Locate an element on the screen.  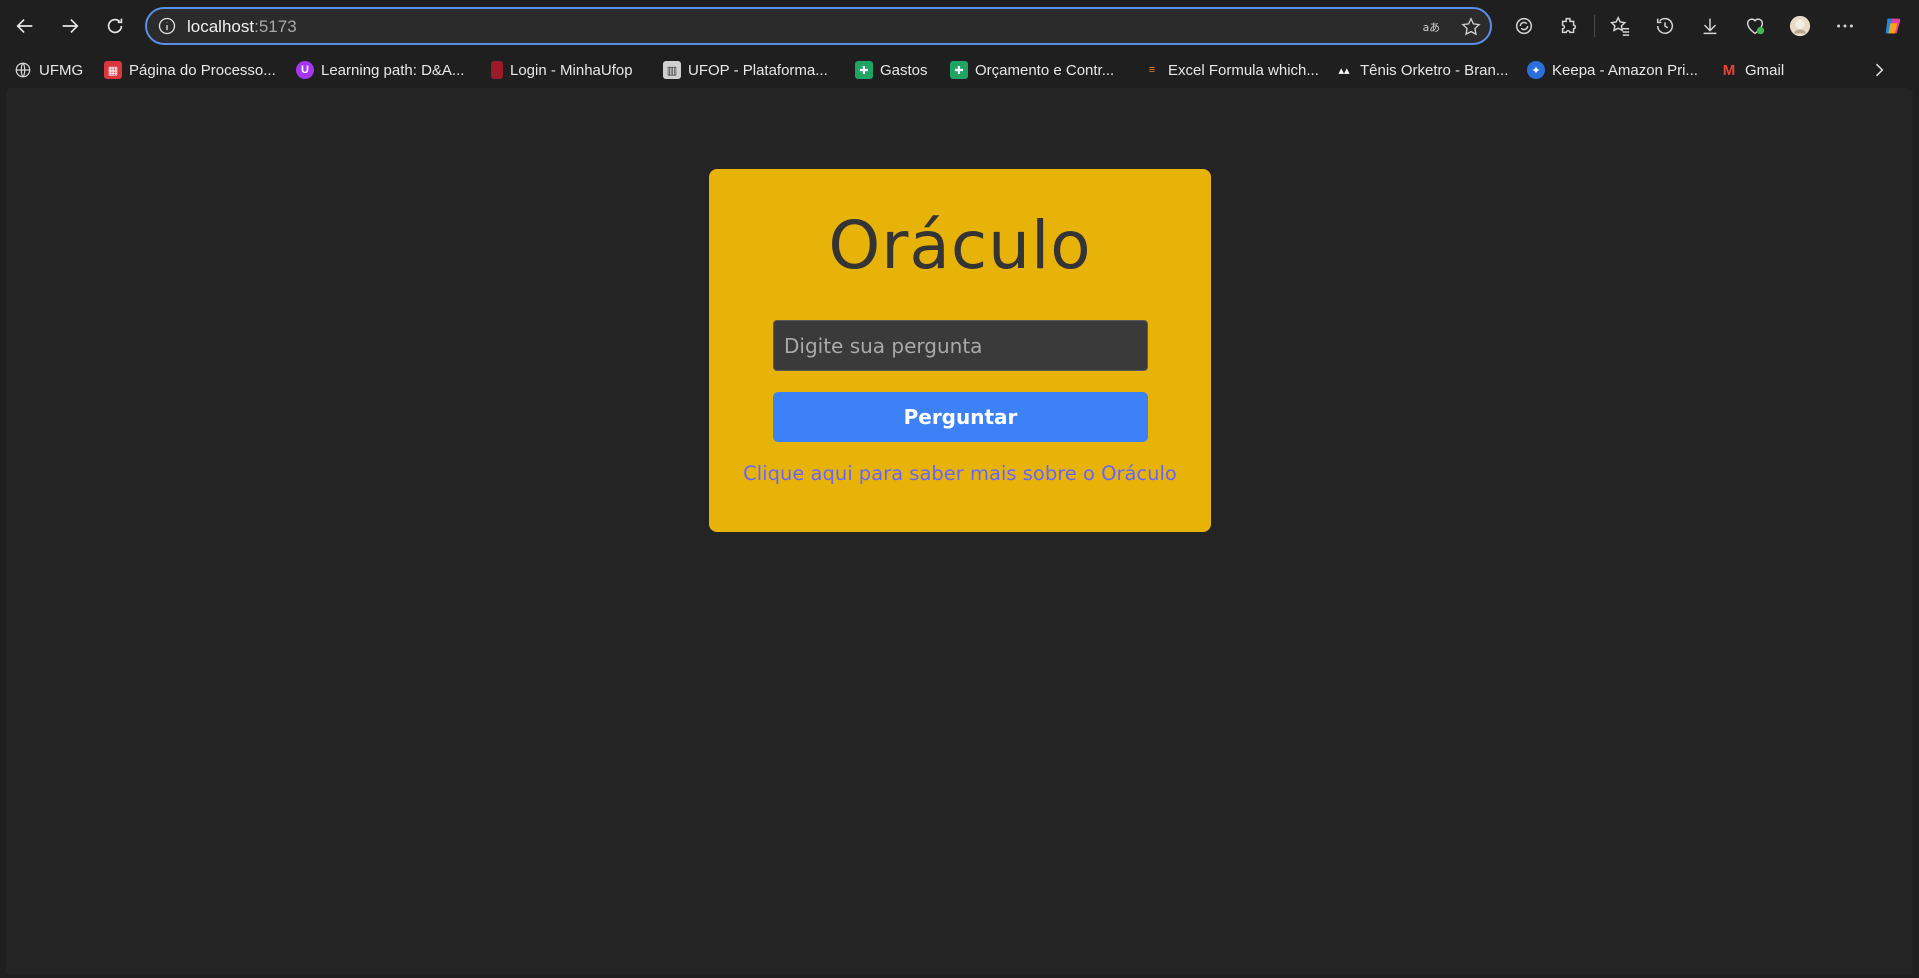
reload-button is located at coordinates (115, 26).